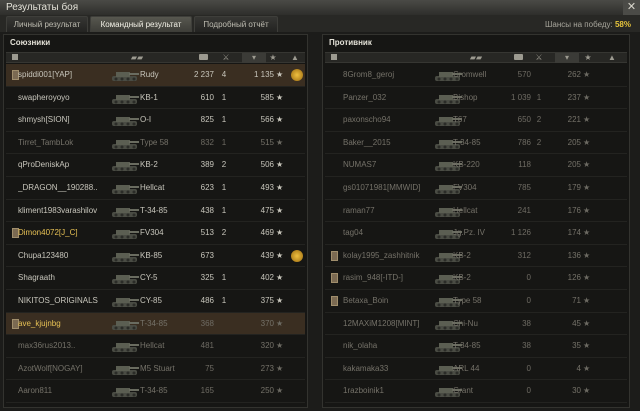 Image resolution: width=640 pixels, height=411 pixels. Describe the element at coordinates (42, 7) in the screenshot. I see `window-title: Результаты боя` at that location.